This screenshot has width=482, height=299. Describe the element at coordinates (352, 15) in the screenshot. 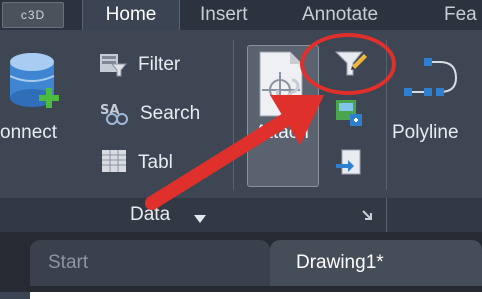

I see `tab-annotate: Annotate` at that location.